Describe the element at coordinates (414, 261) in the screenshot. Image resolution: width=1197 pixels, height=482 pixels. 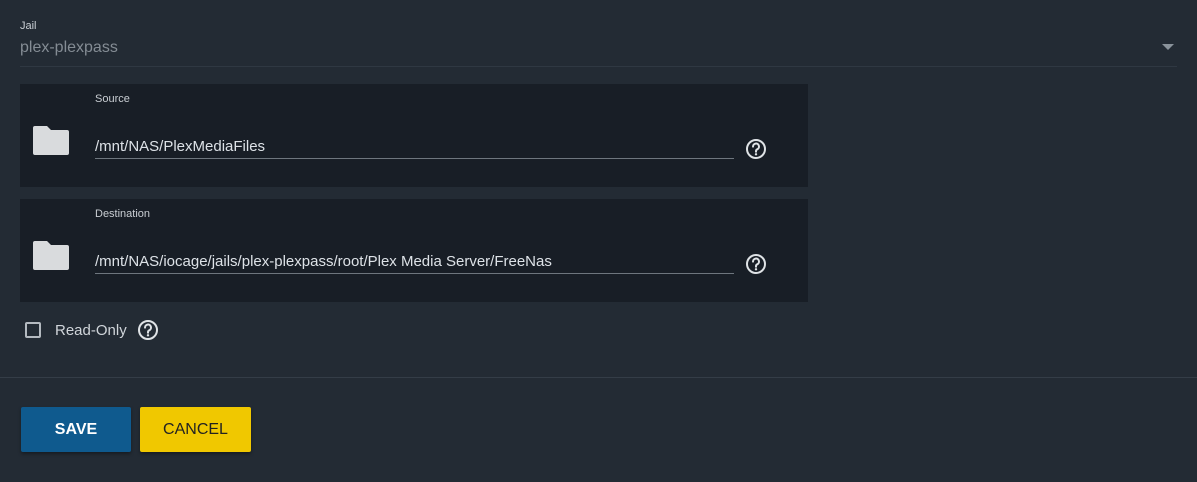
I see `destination-input` at that location.